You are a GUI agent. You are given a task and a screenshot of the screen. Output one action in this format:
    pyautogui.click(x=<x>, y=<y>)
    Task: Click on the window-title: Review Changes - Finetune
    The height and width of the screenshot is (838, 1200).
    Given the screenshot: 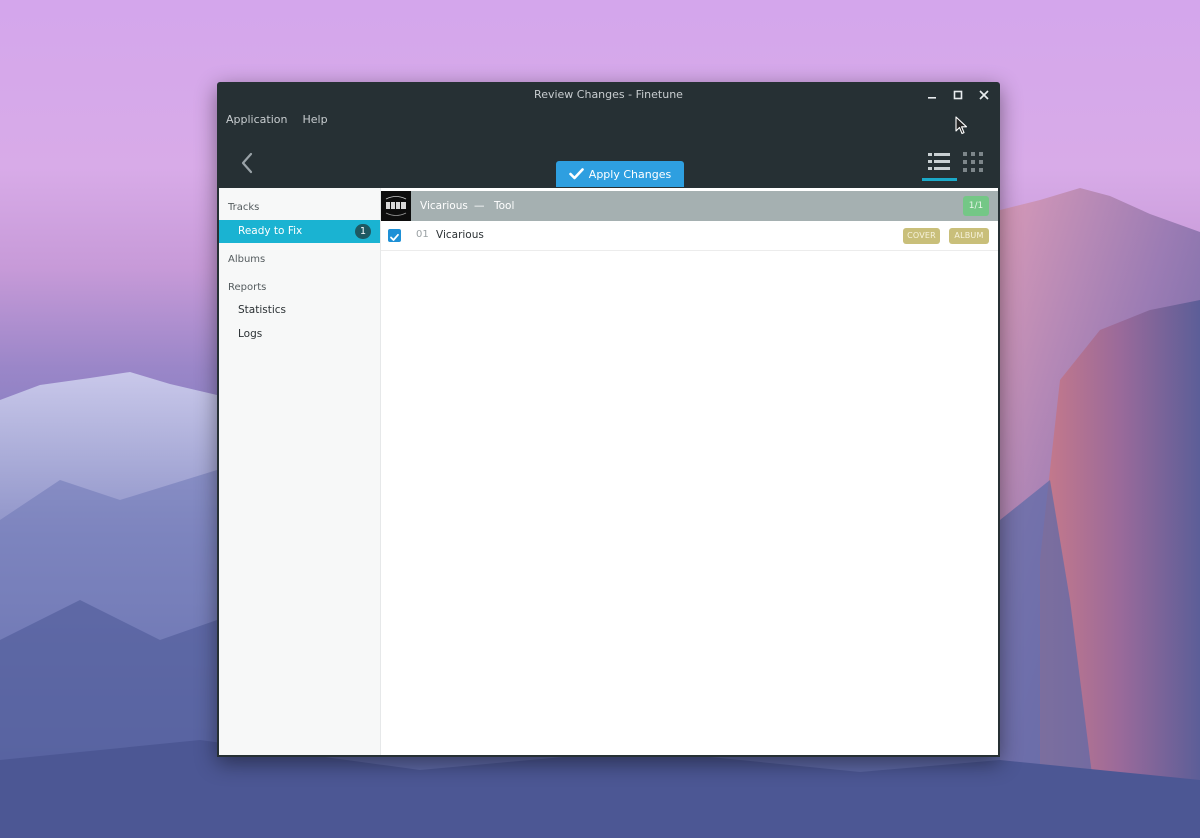 What is the action you would take?
    pyautogui.click(x=608, y=94)
    